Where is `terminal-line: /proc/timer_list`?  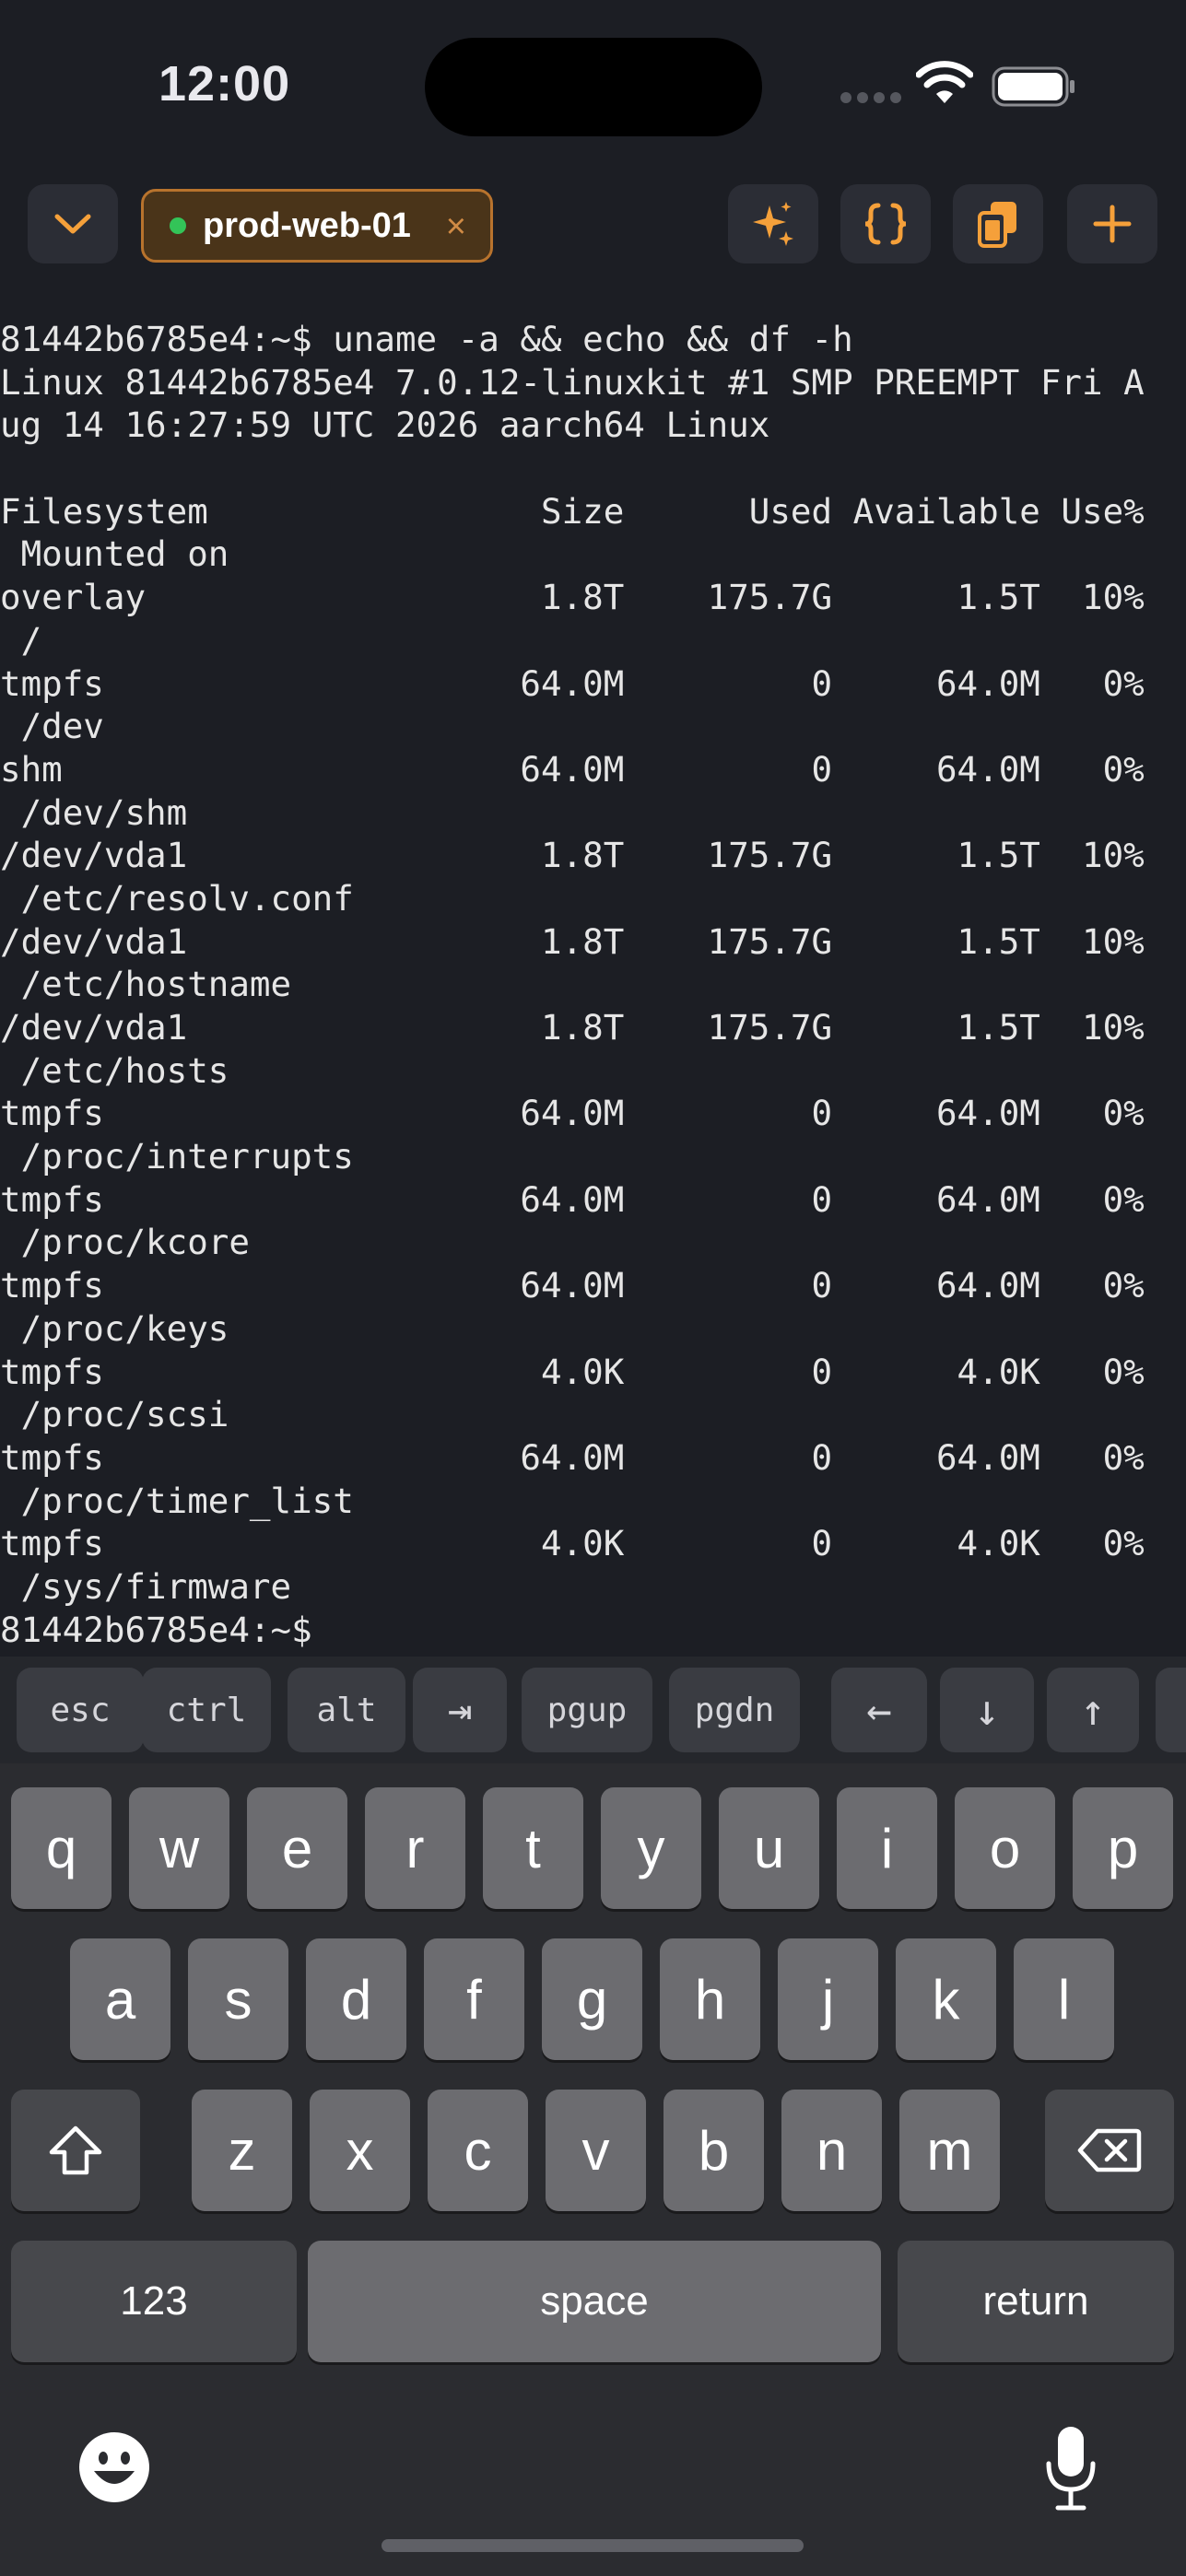
terminal-line: /proc/timer_list is located at coordinates (177, 1500).